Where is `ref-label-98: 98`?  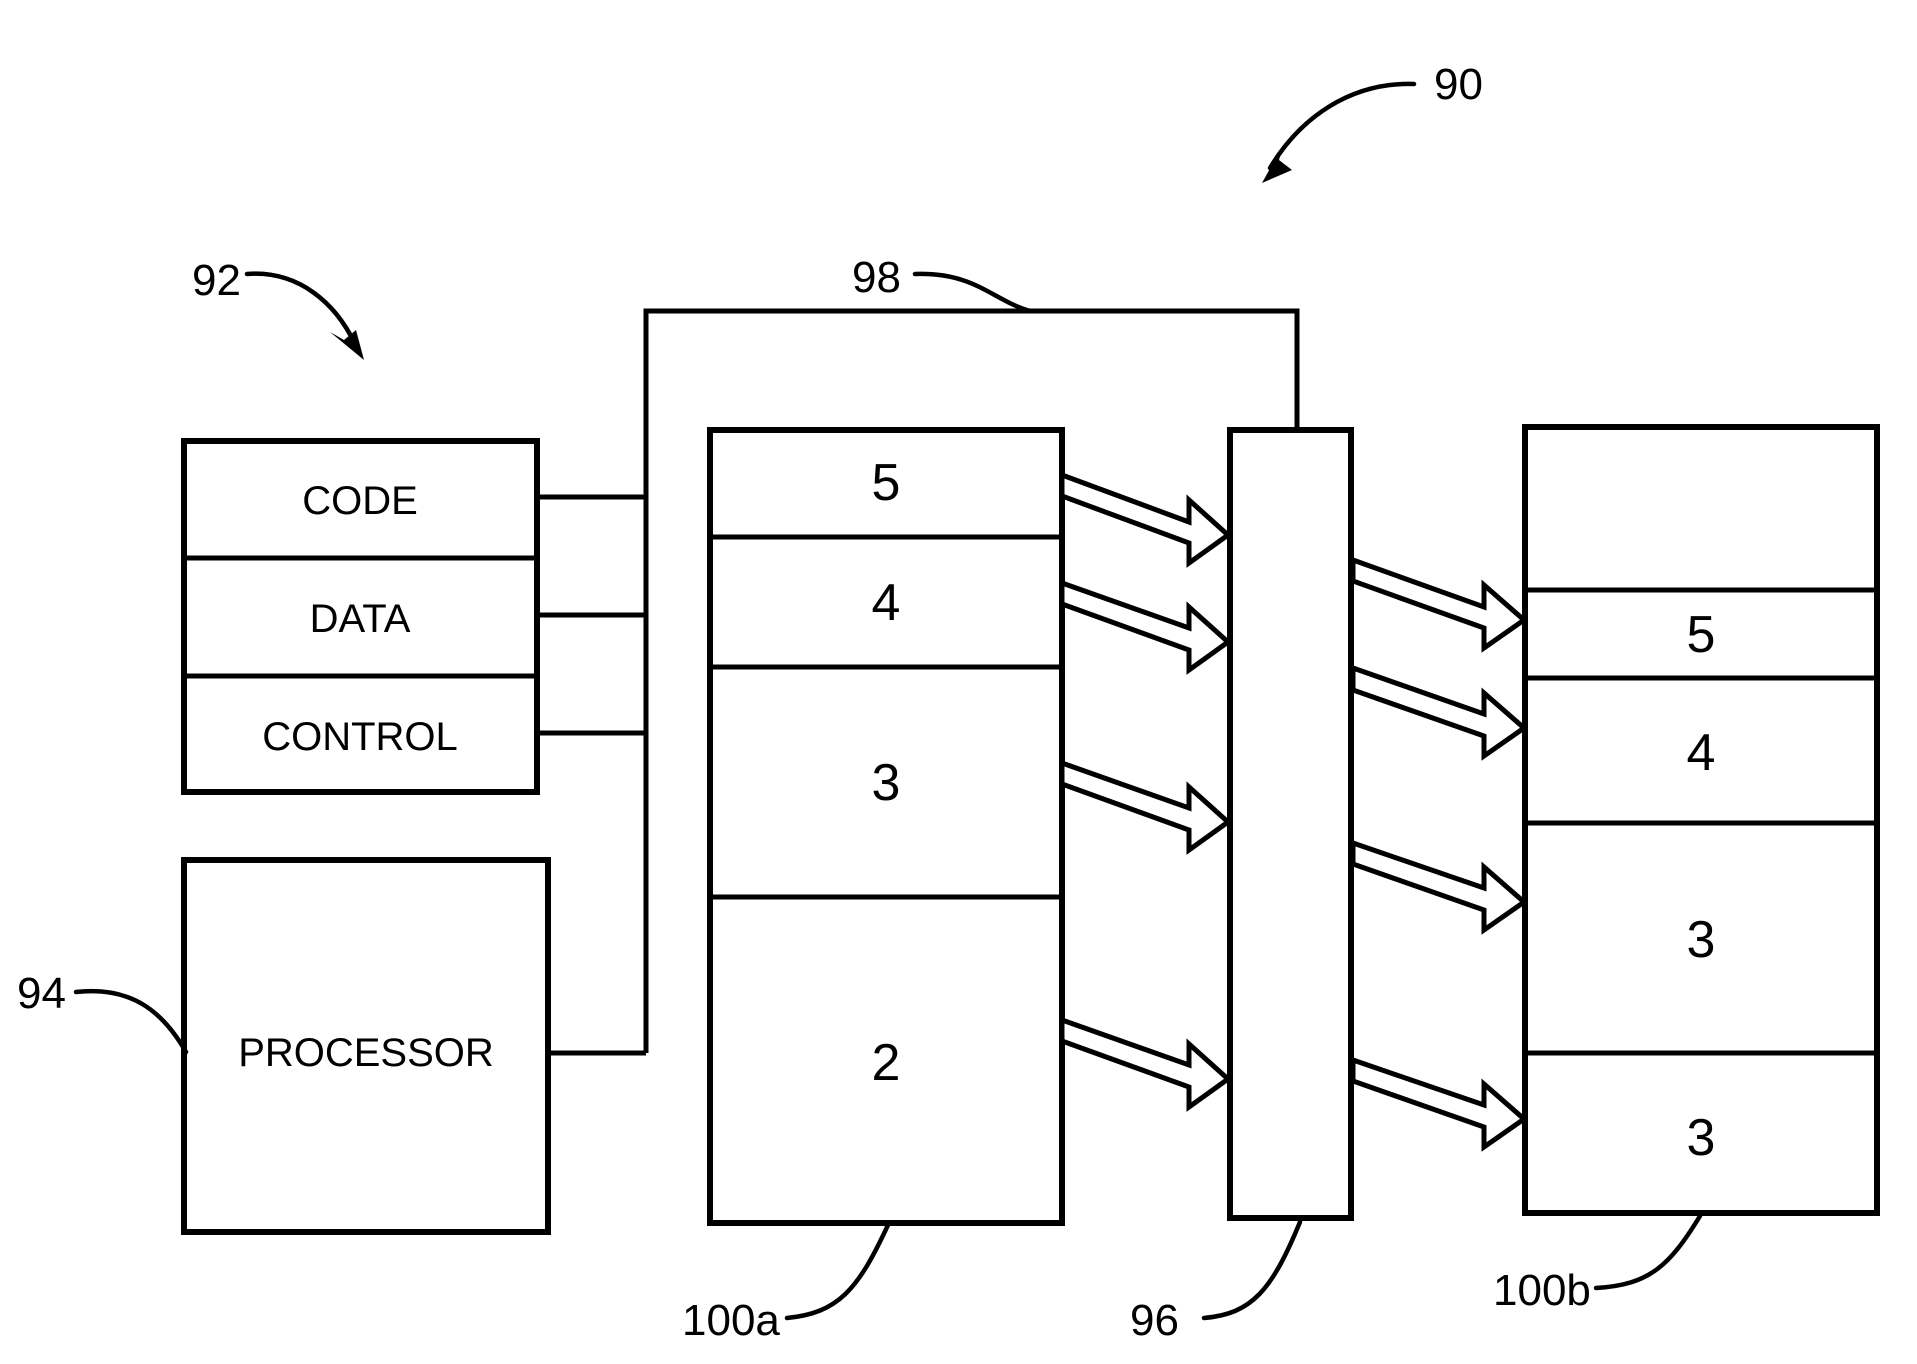 ref-label-98: 98 is located at coordinates (876, 277).